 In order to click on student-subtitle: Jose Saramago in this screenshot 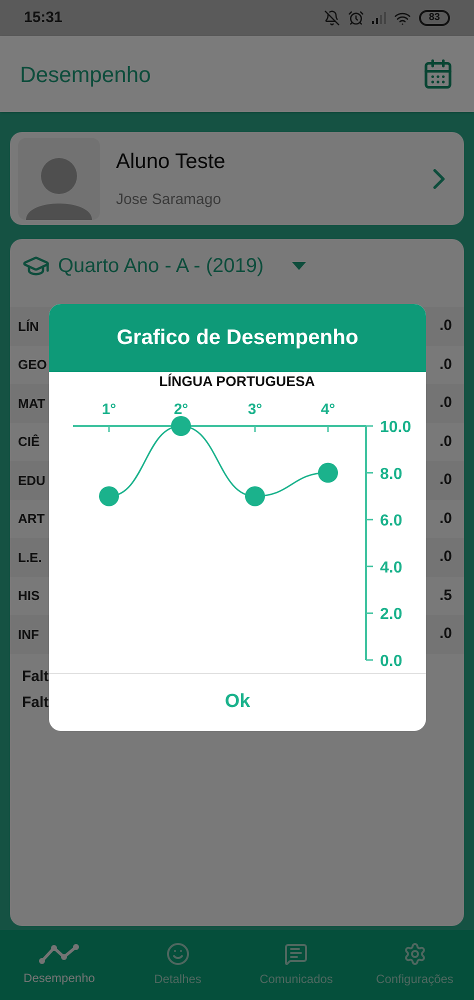, I will do `click(169, 200)`.